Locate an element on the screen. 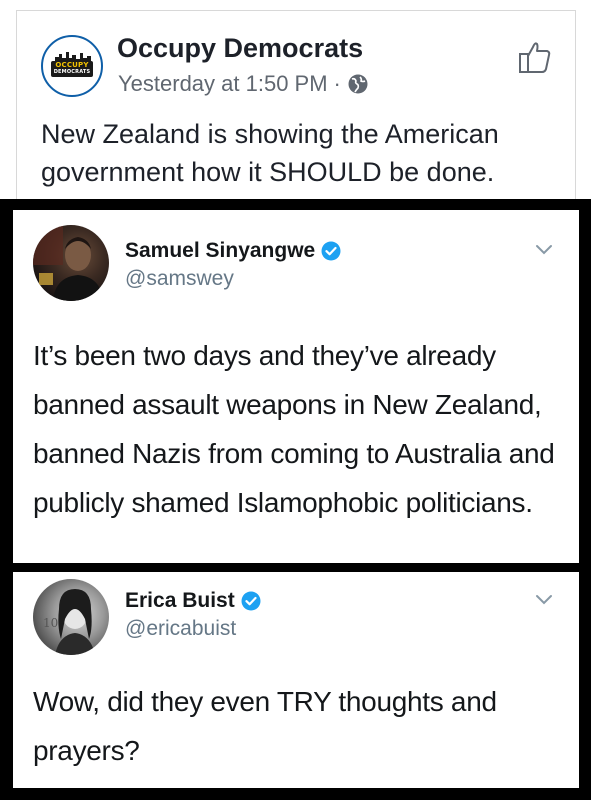 The image size is (591, 800). page-avatar: OCCUPY DEMOCRATS is located at coordinates (72, 66).